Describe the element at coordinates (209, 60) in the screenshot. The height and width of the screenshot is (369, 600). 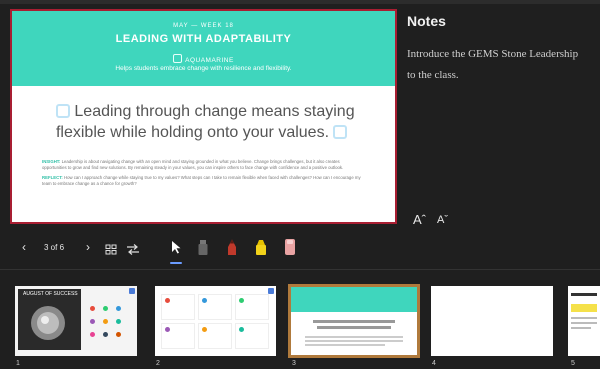
I see `slide-stone-name: AQUAMARINE` at that location.